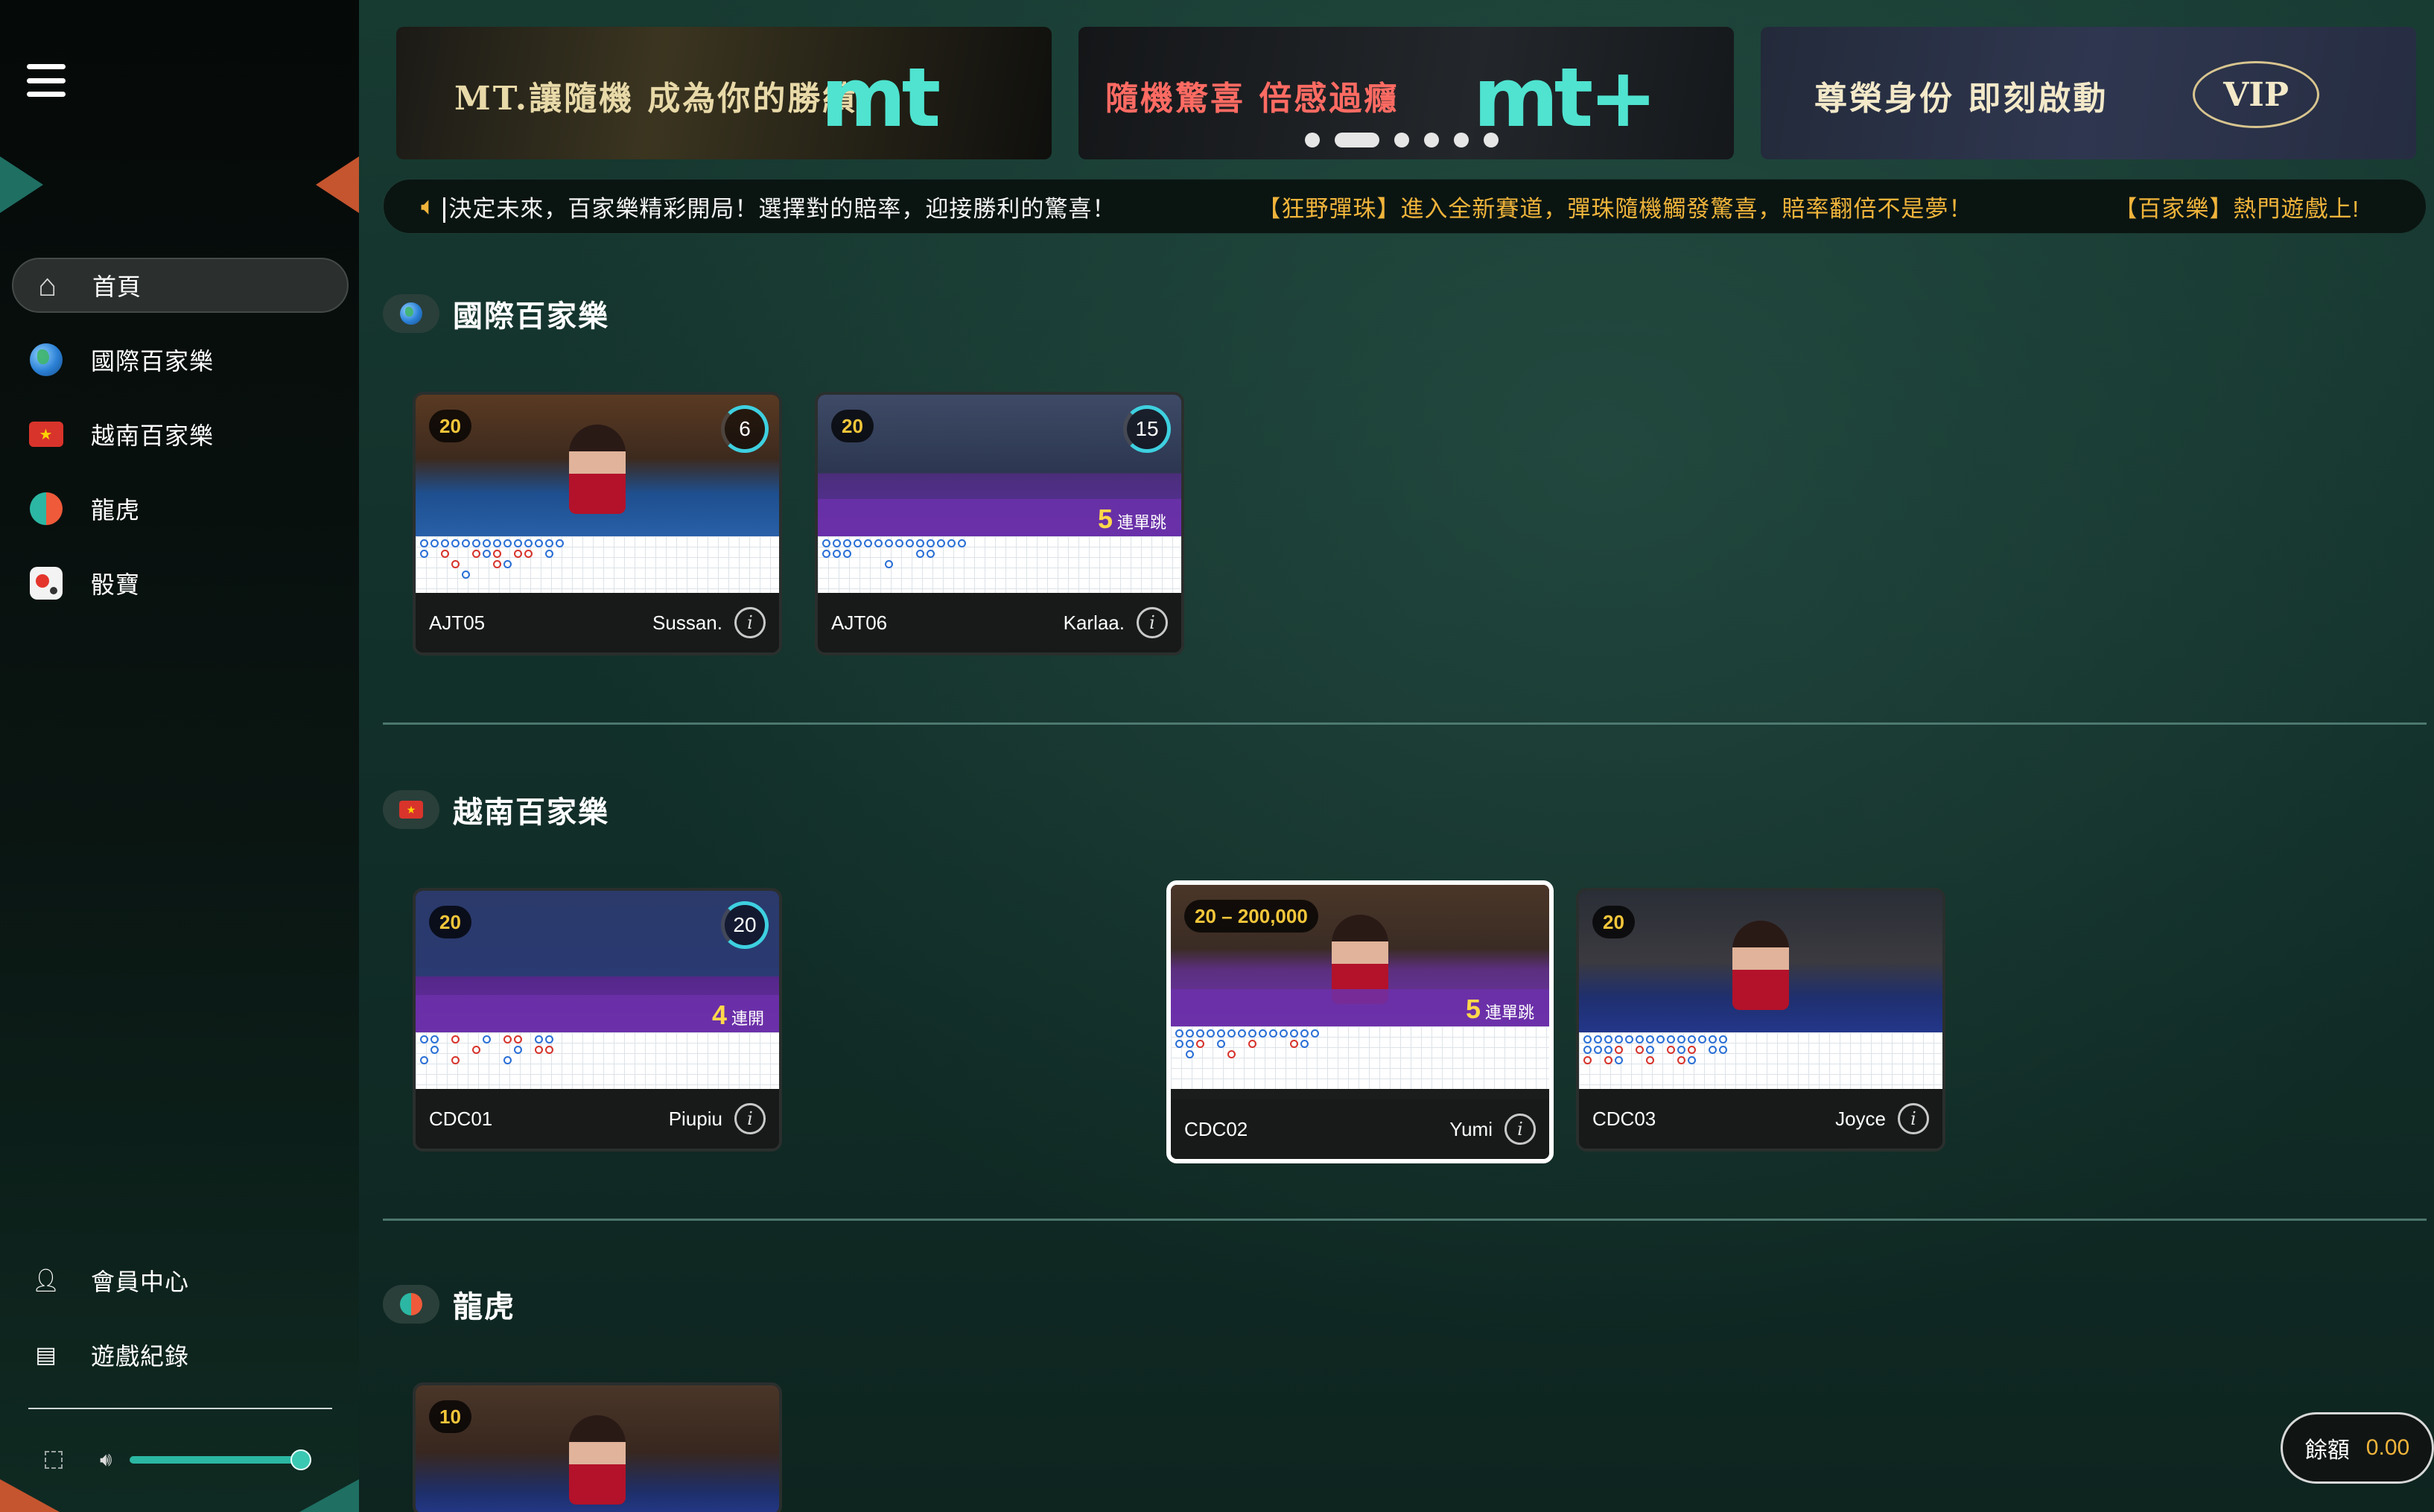 This screenshot has height=1512, width=2434. Describe the element at coordinates (2357, 1448) in the screenshot. I see `balance-pill: 餘額 0.00` at that location.